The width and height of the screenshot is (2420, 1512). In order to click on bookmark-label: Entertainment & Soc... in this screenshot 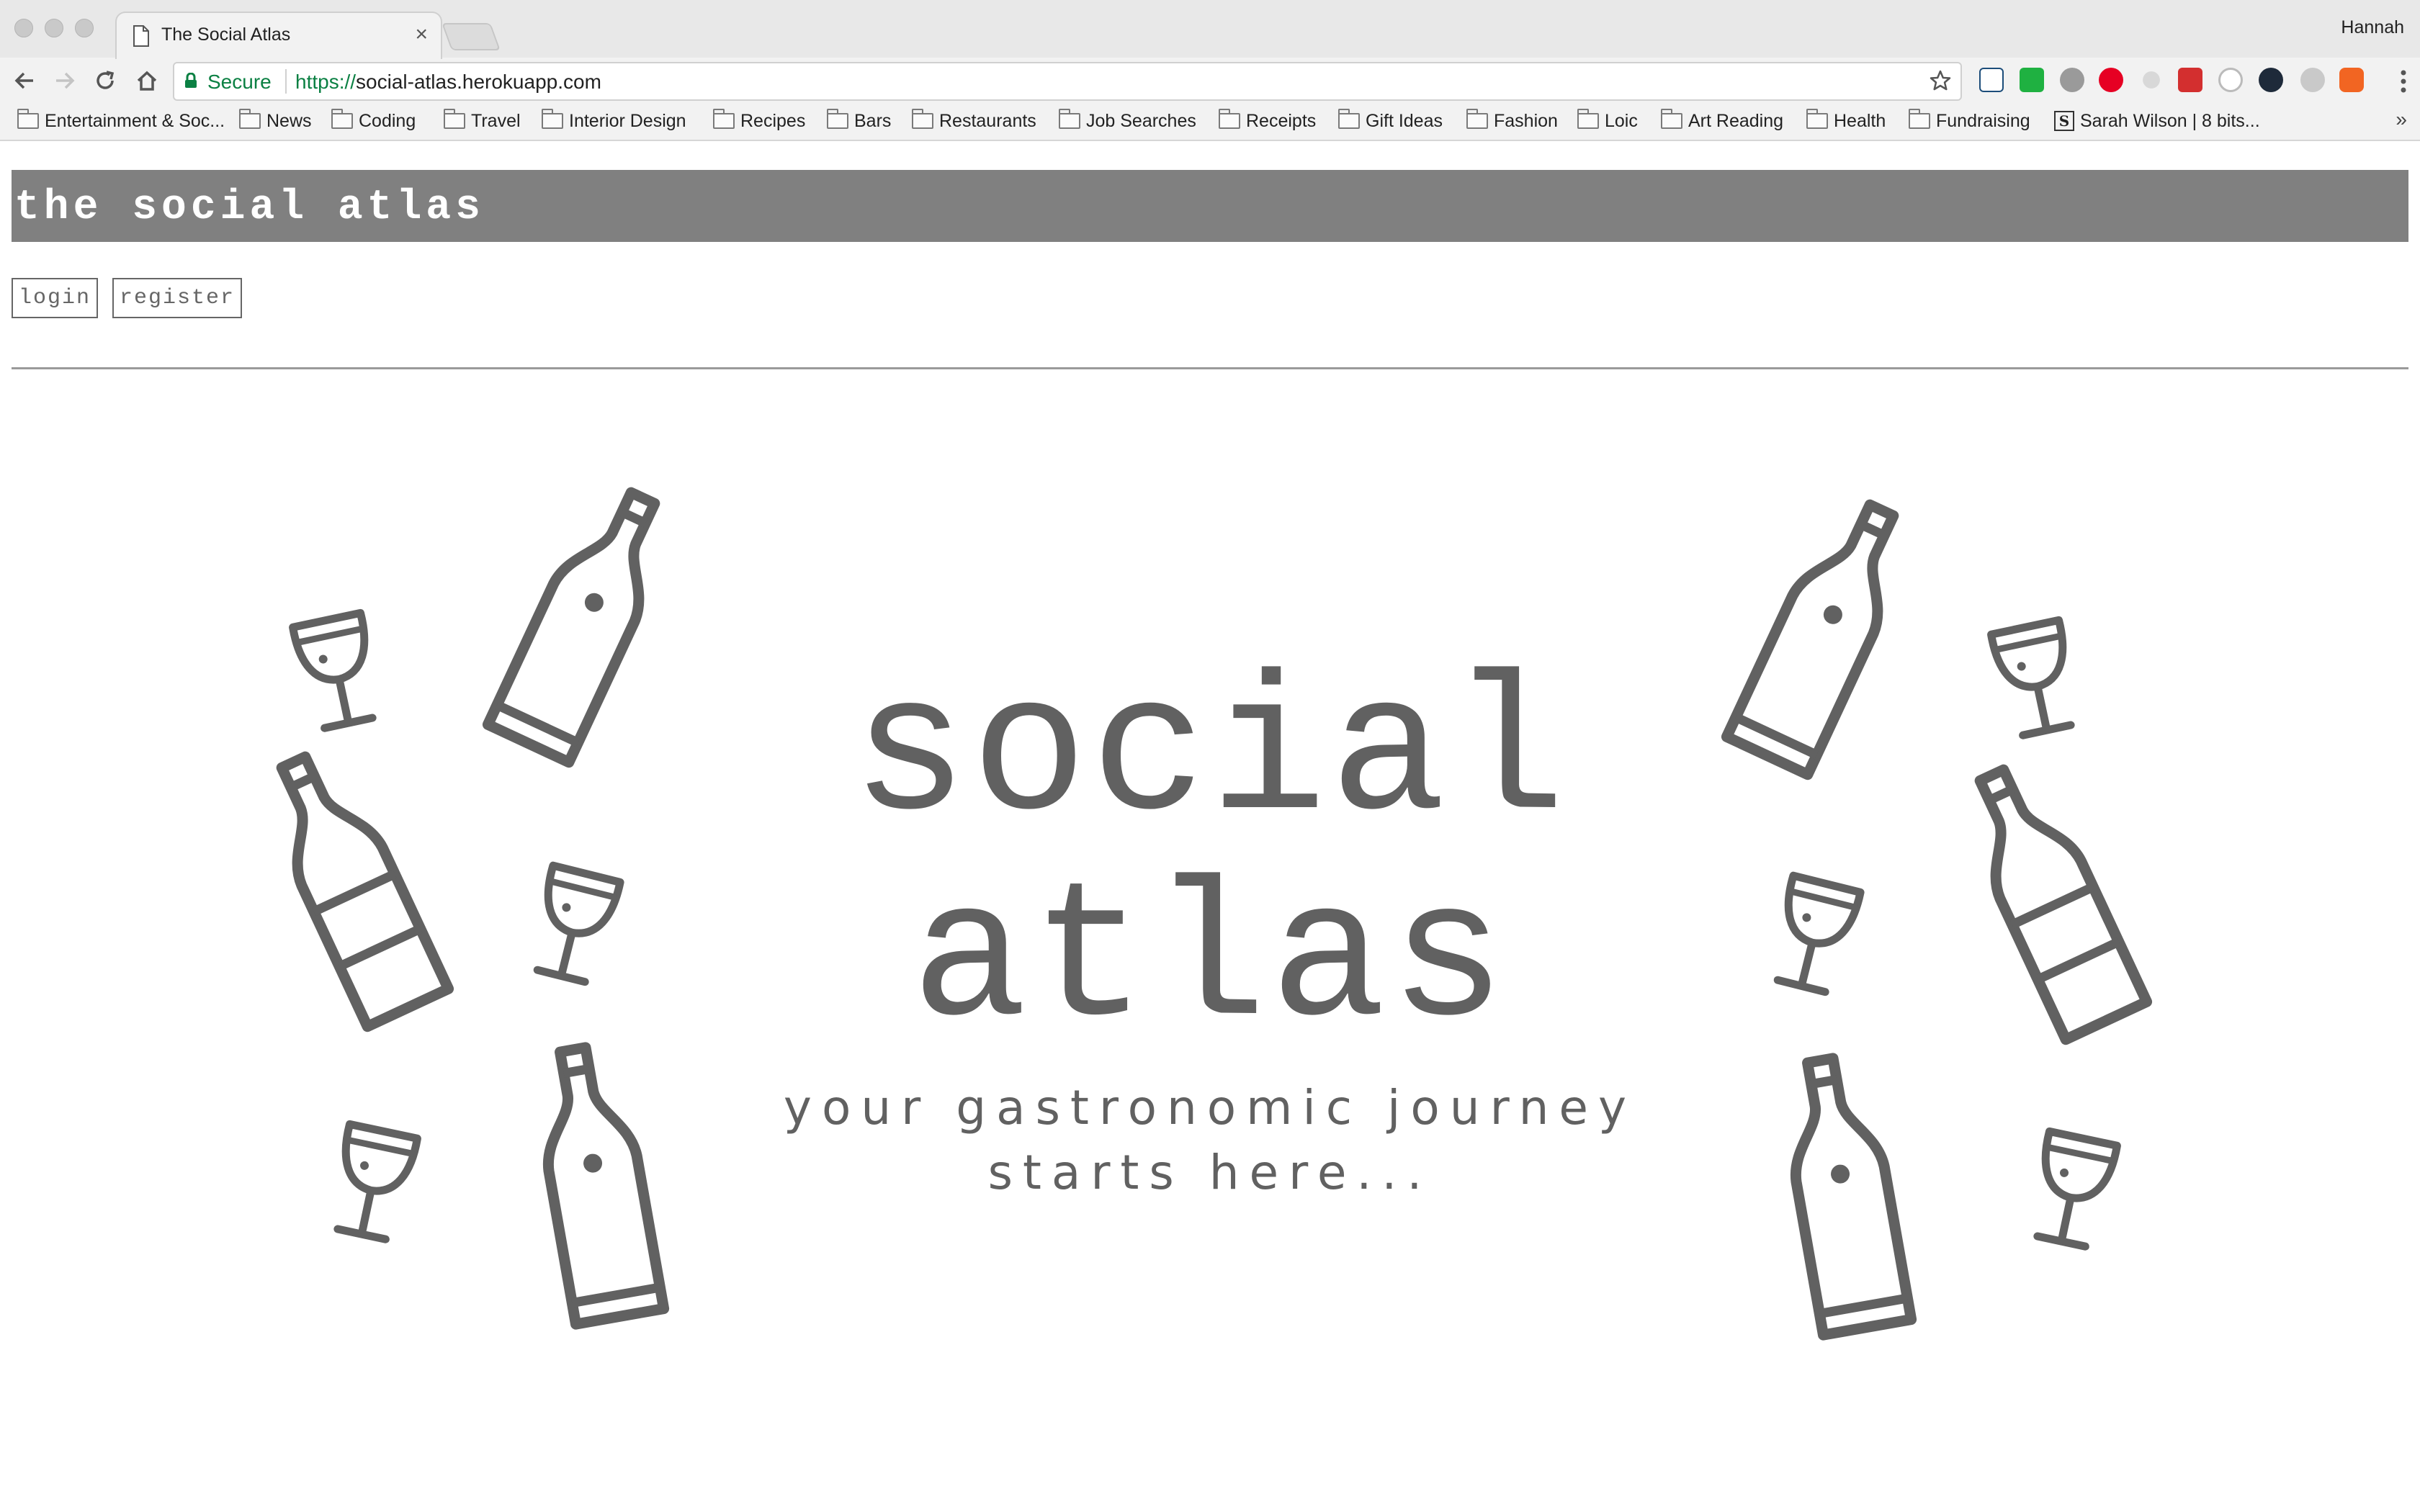, I will do `click(135, 120)`.